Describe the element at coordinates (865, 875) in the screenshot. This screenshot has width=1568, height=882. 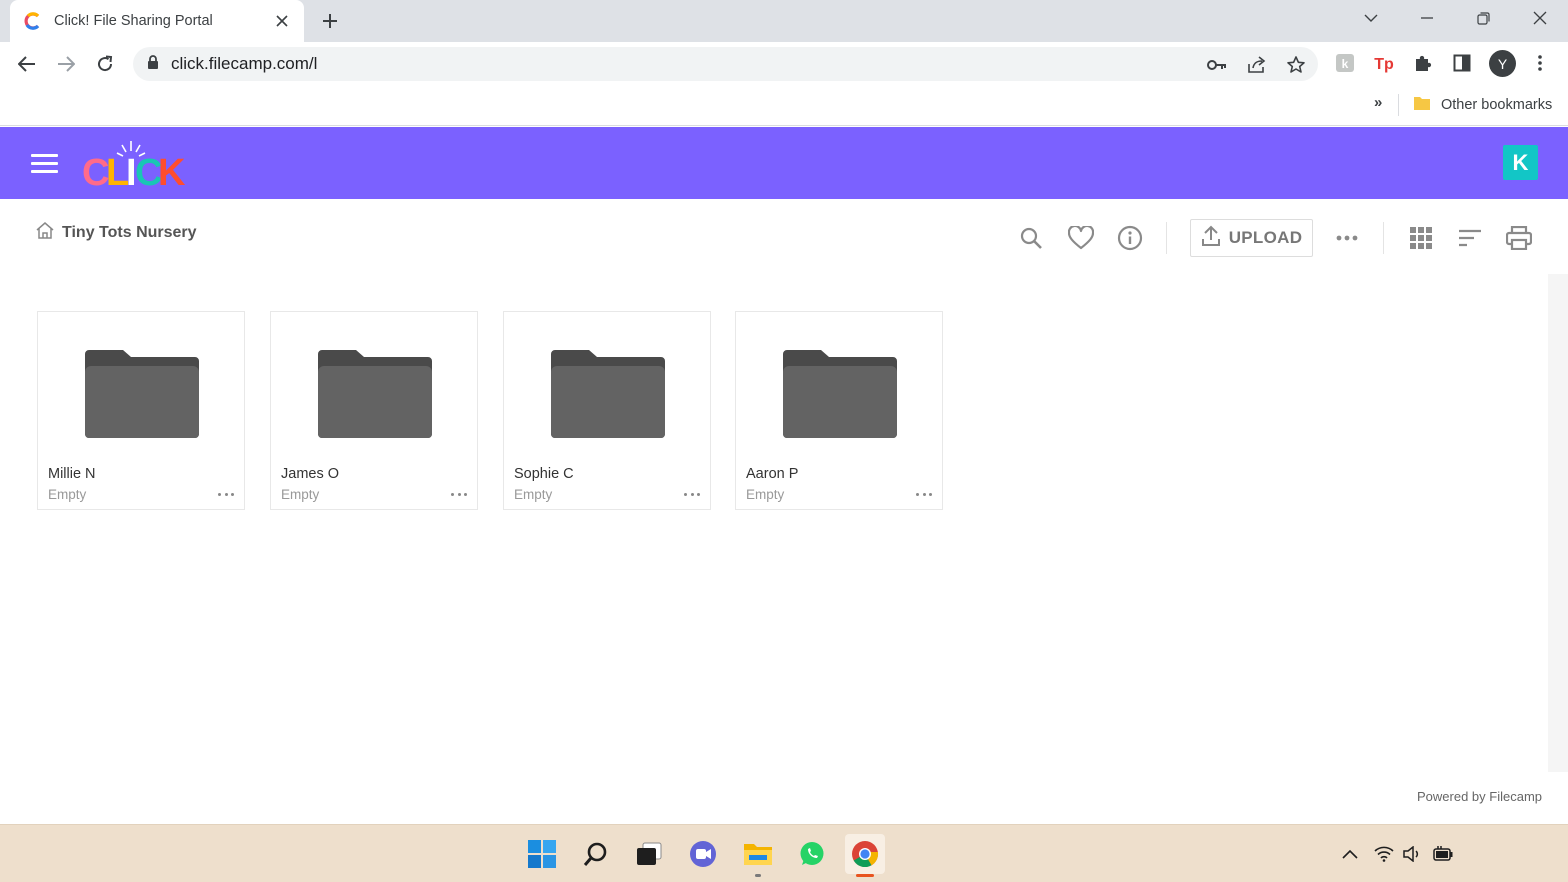
I see `active-indicator` at that location.